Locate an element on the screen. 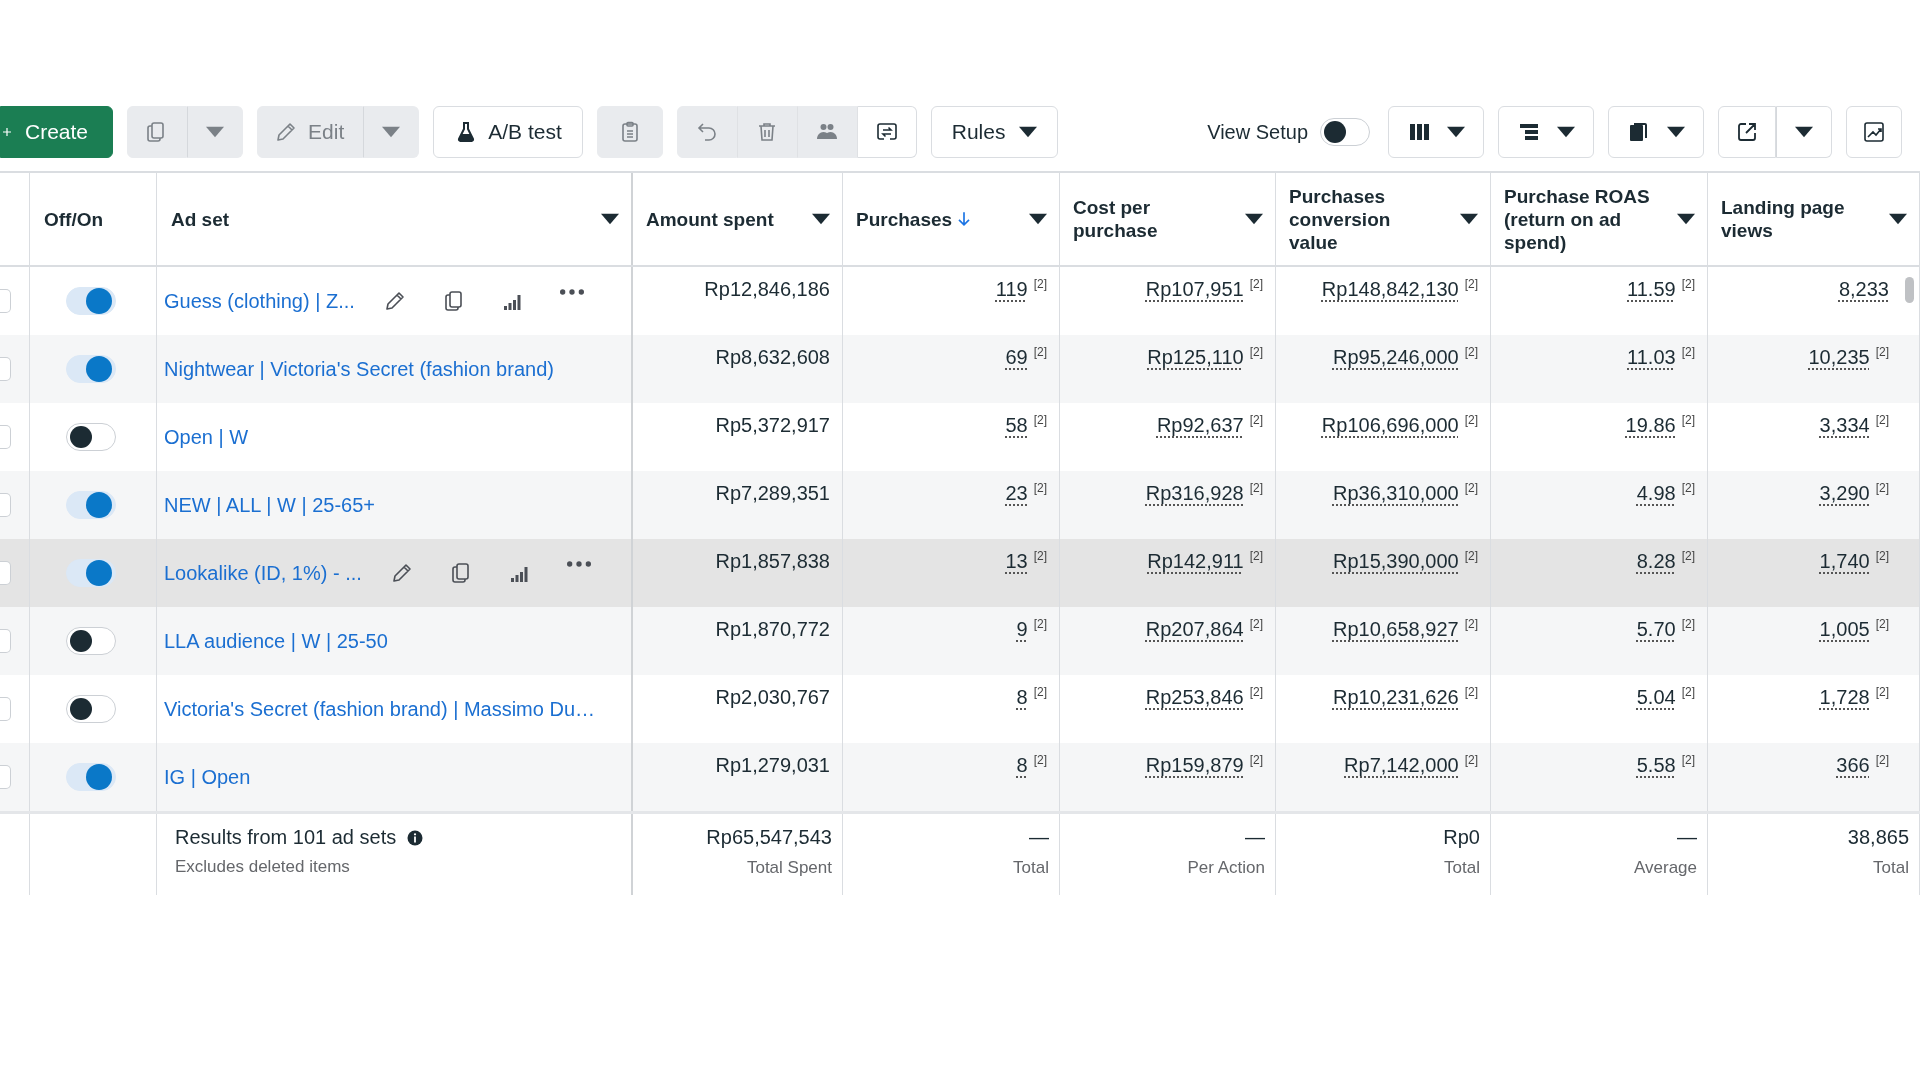 The image size is (1920, 1080). table-row: Nightwear | Victoria's Secret (fashion brand) Rp8,632,608 69 [2] Rp125,110 [2] Rp95,246,000 [2] 11.03 [2] 10,235 [2] is located at coordinates (960, 369).